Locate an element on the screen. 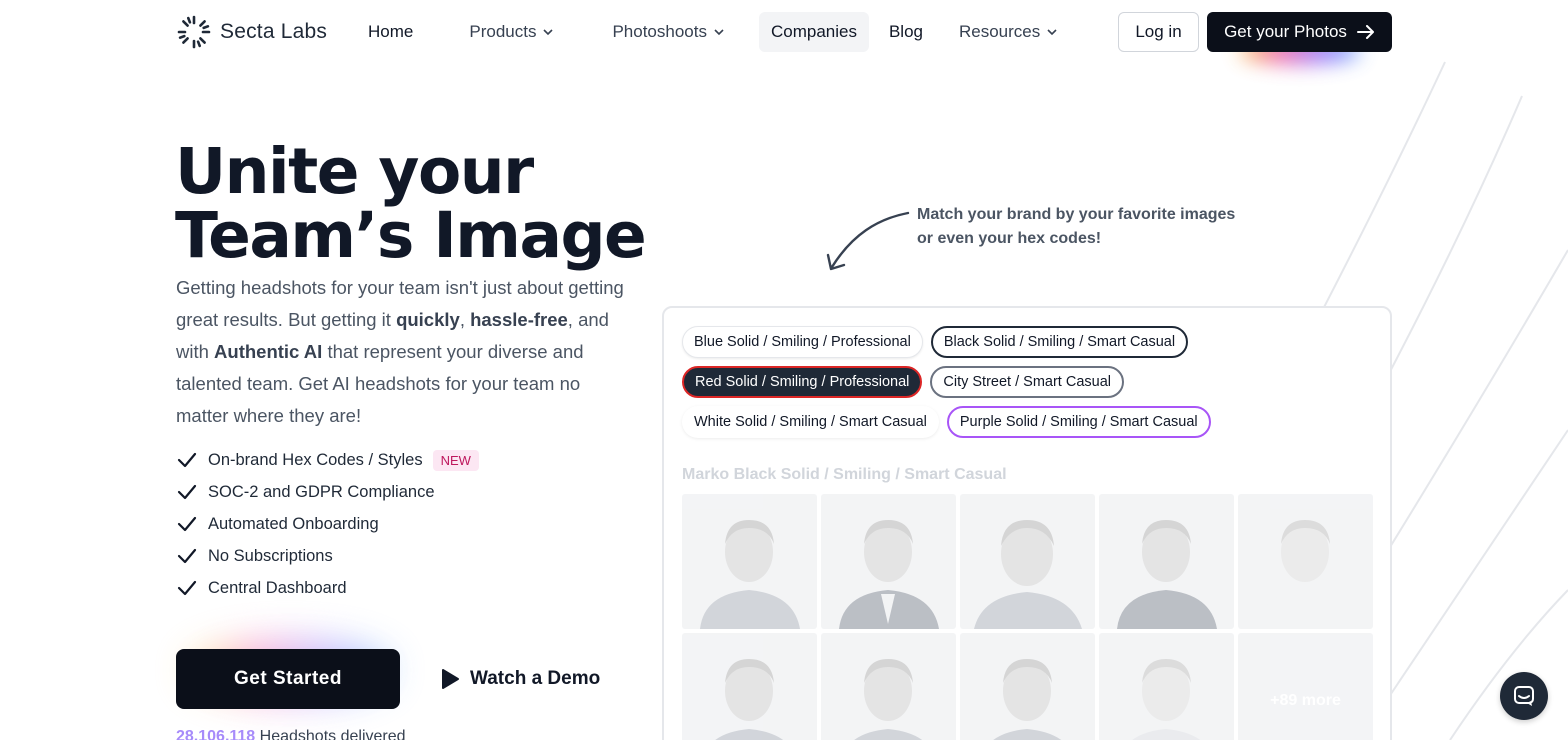 This screenshot has width=1568, height=740. feature-item: On-brand Hex Codes / Styles NEW is located at coordinates (327, 460).